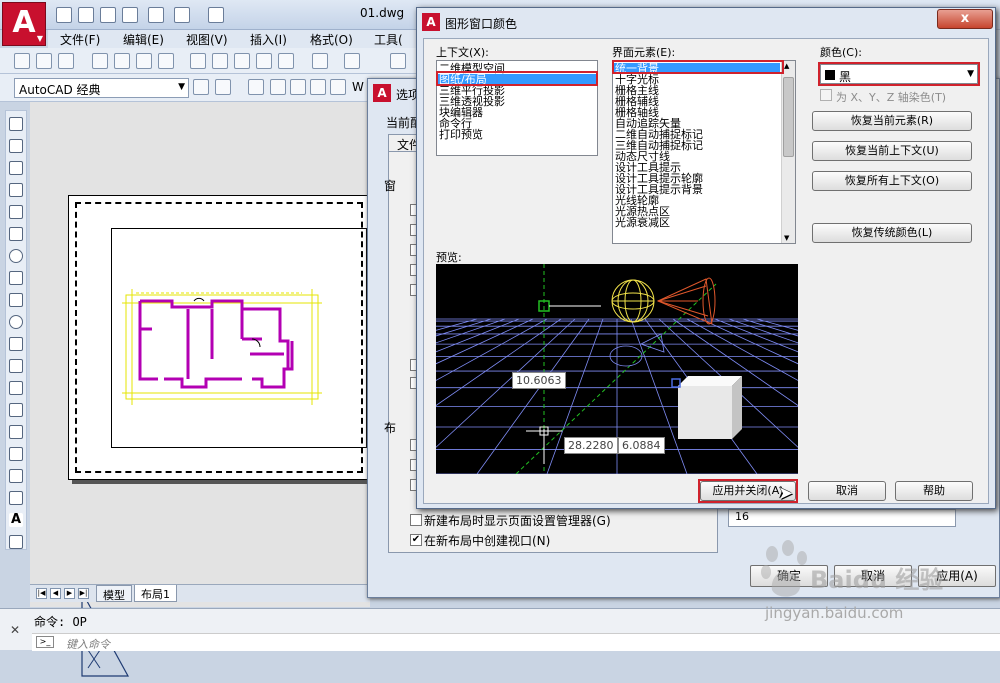  I want to click on scroll-up-icon: ▲, so click(786, 66).